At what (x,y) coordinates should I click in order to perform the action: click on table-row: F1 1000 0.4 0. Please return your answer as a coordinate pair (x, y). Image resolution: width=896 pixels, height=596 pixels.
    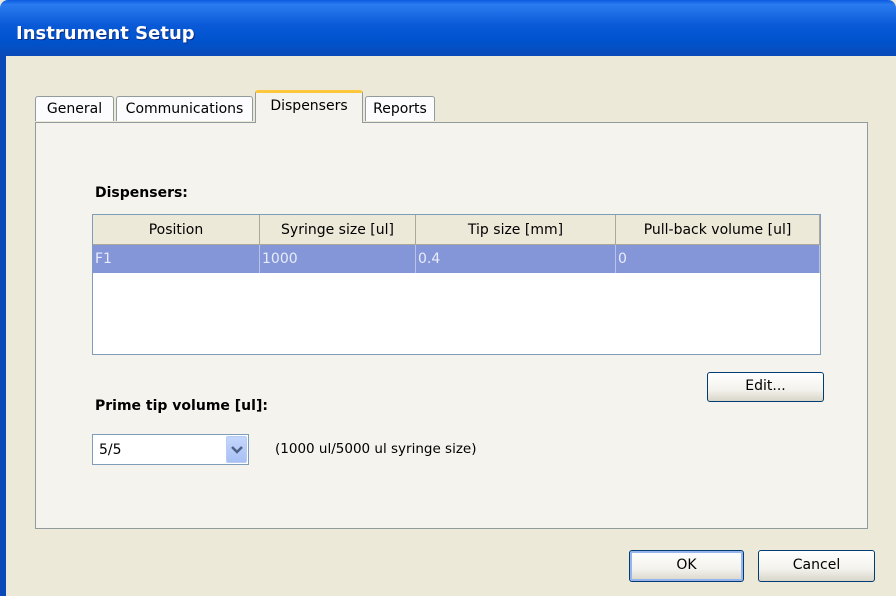
    Looking at the image, I should click on (456, 259).